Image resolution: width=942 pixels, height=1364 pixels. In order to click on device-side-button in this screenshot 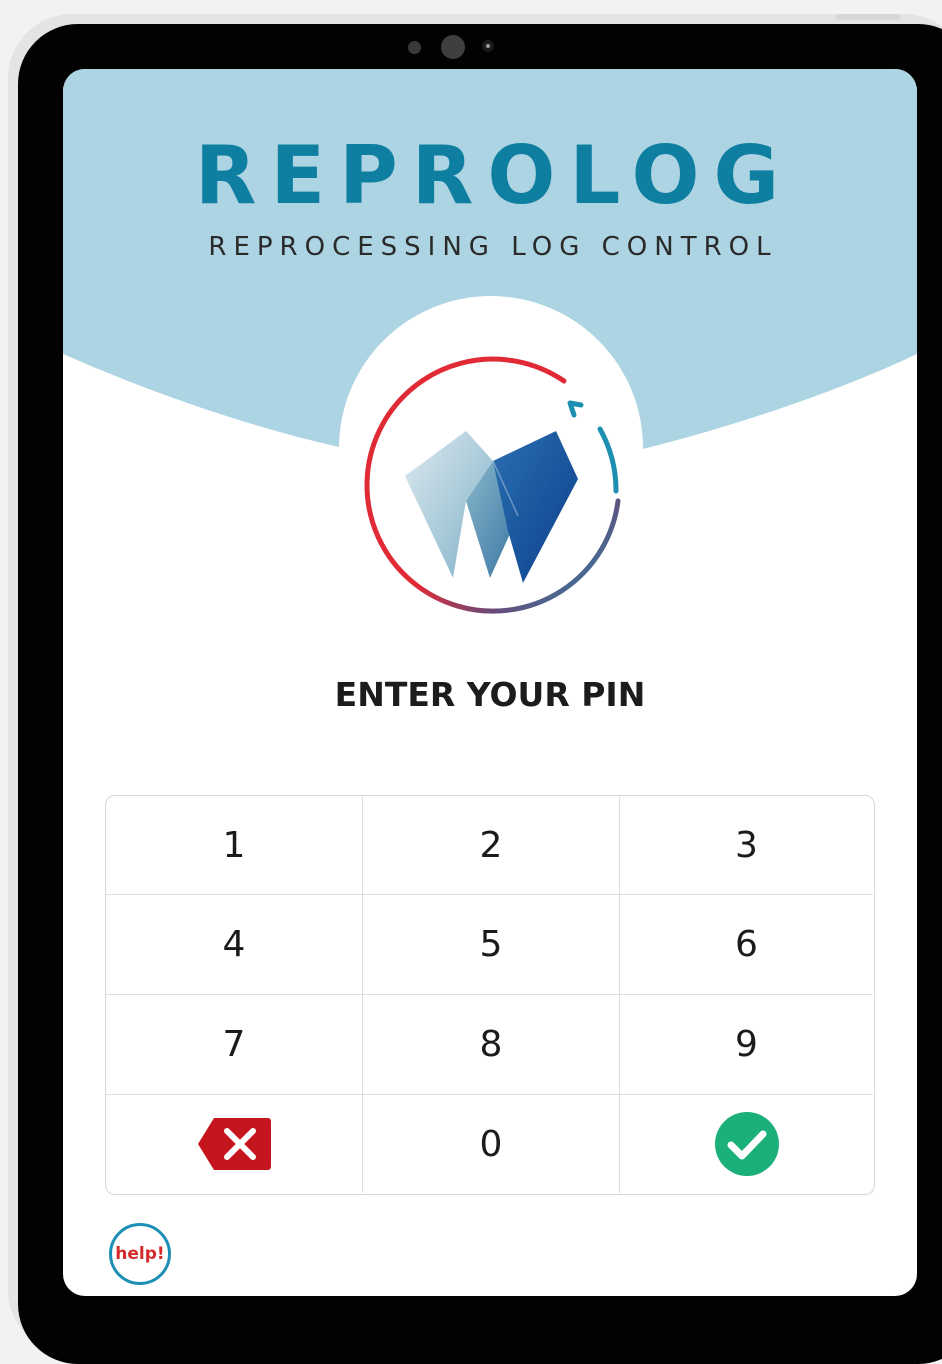, I will do `click(868, 17)`.